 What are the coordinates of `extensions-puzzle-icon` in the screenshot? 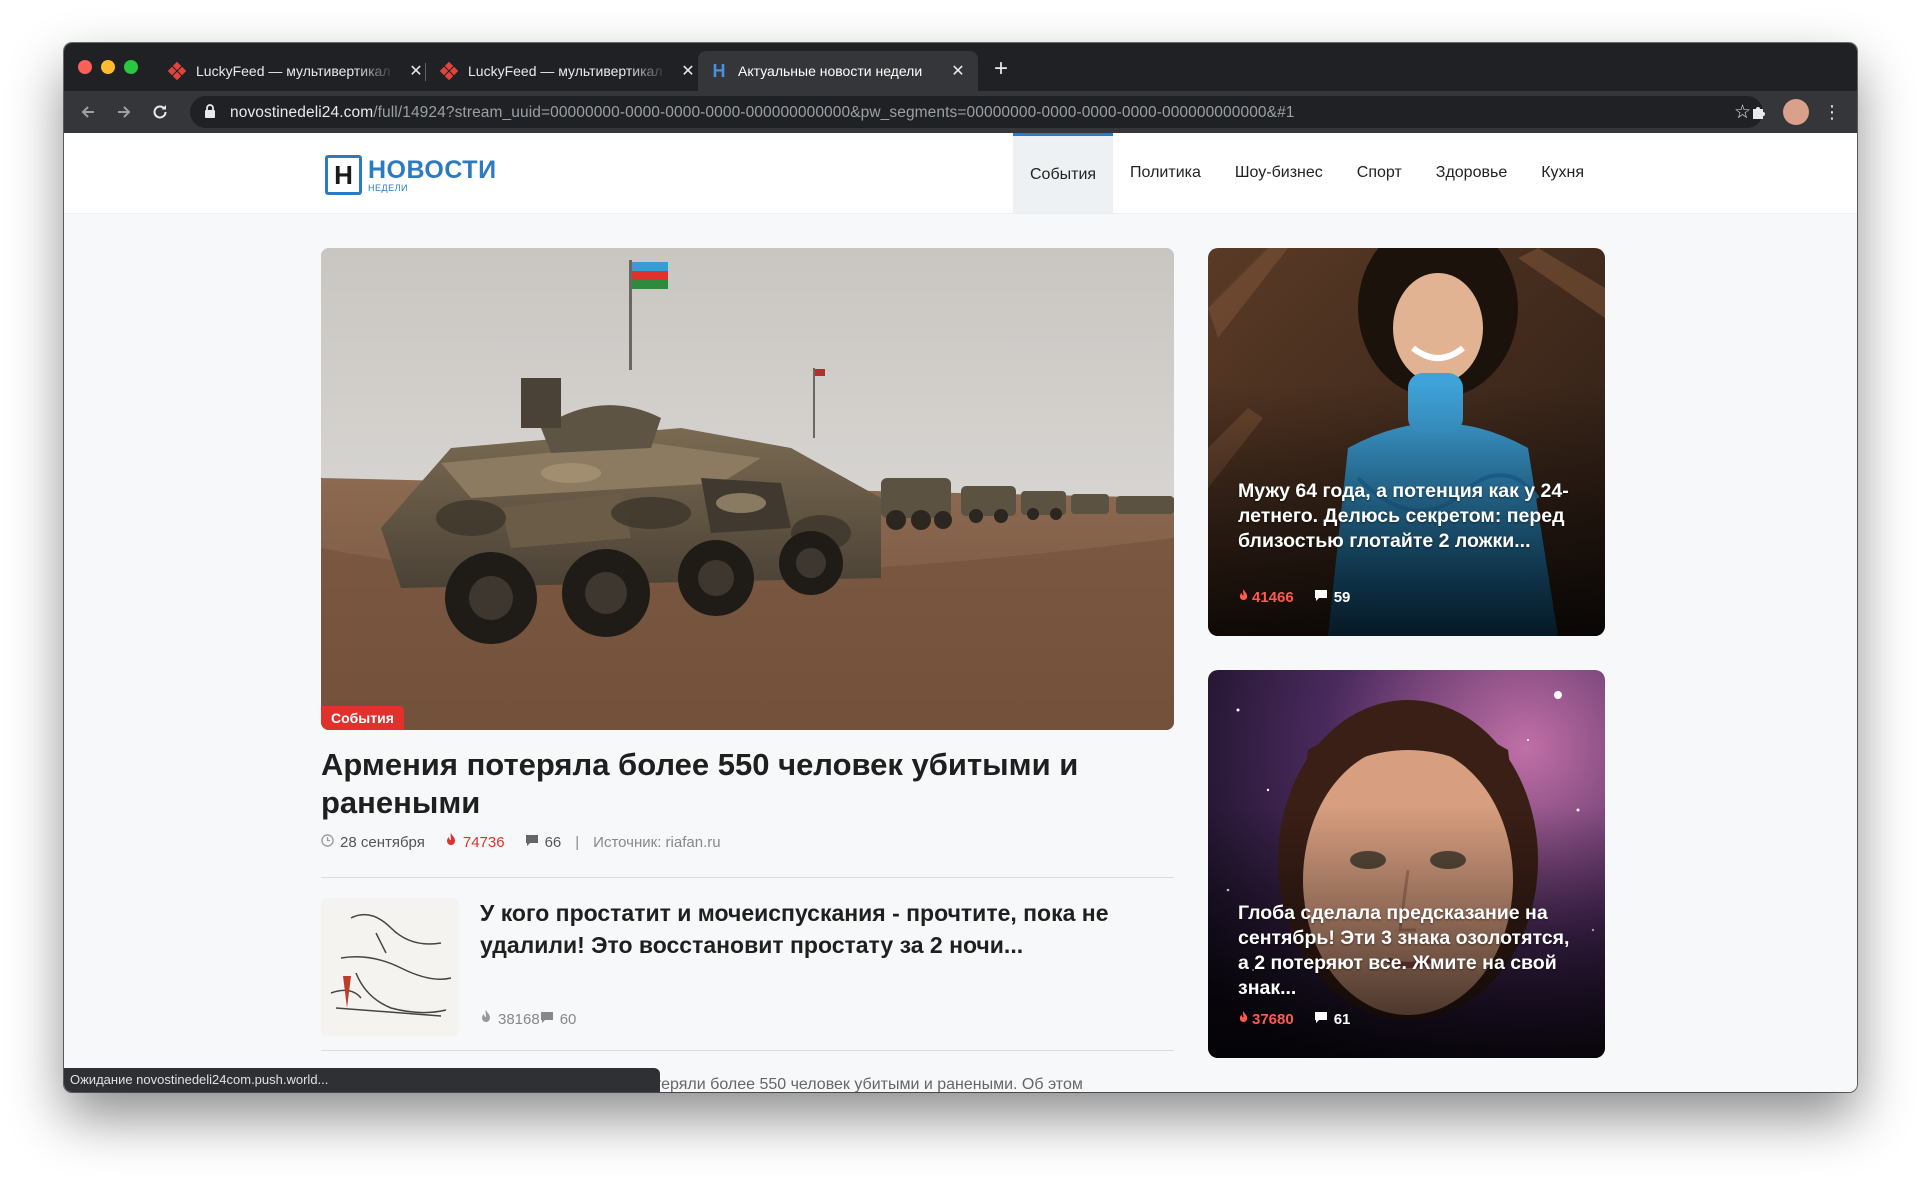 It's located at (1759, 112).